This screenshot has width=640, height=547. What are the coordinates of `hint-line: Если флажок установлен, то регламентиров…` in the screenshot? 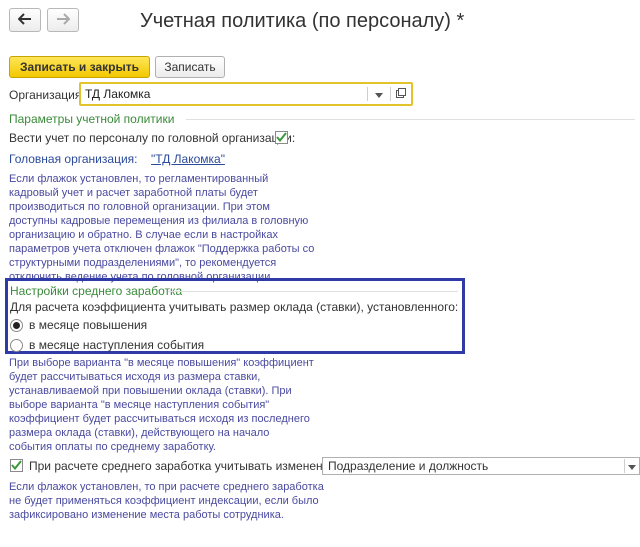 It's located at (139, 179).